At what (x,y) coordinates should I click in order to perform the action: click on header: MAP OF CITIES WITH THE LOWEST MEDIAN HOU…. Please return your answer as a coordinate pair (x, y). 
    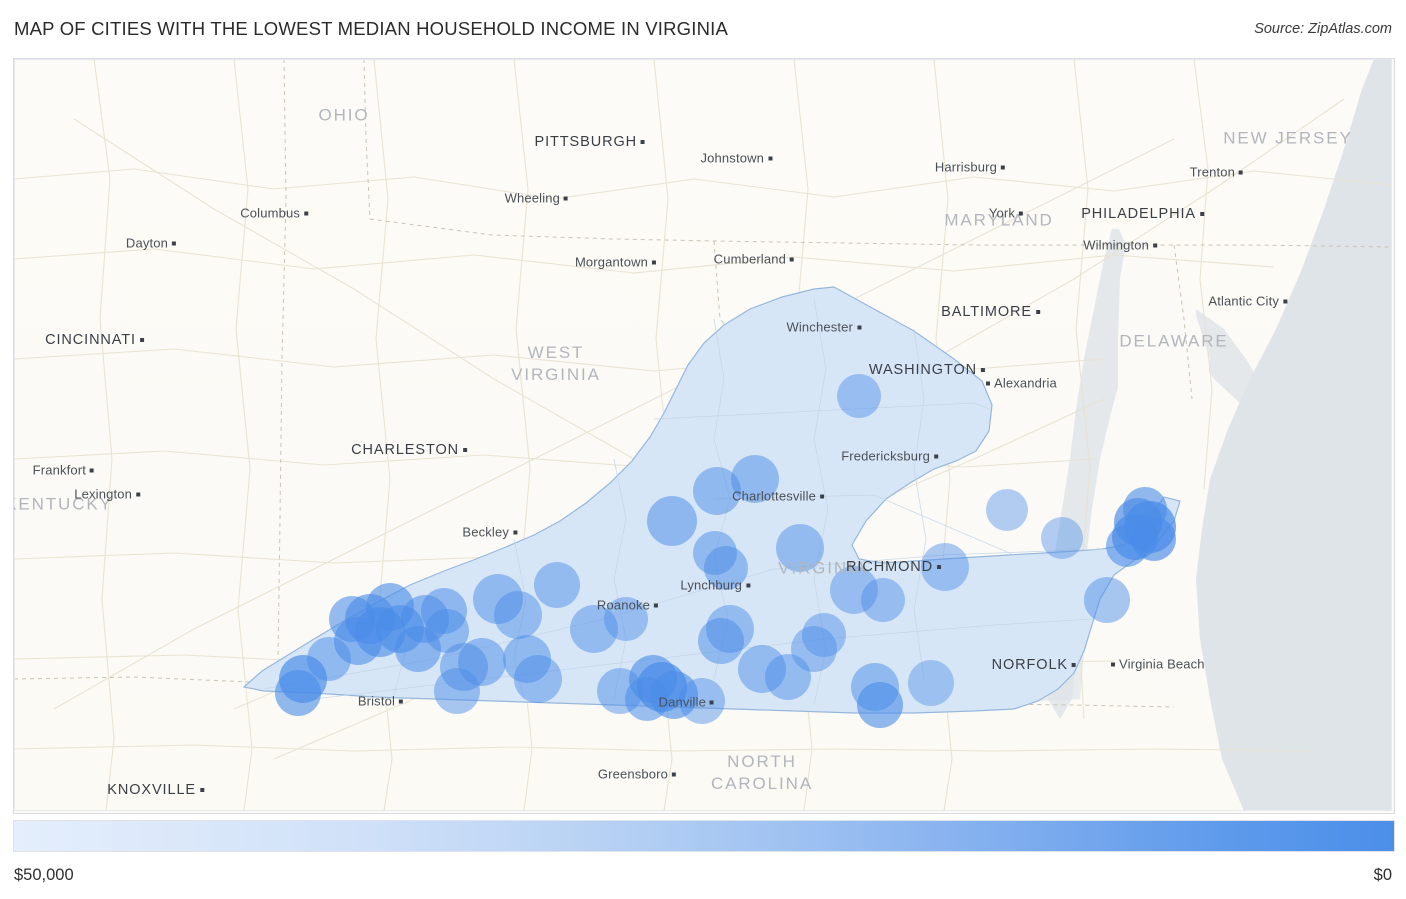
    Looking at the image, I should click on (703, 29).